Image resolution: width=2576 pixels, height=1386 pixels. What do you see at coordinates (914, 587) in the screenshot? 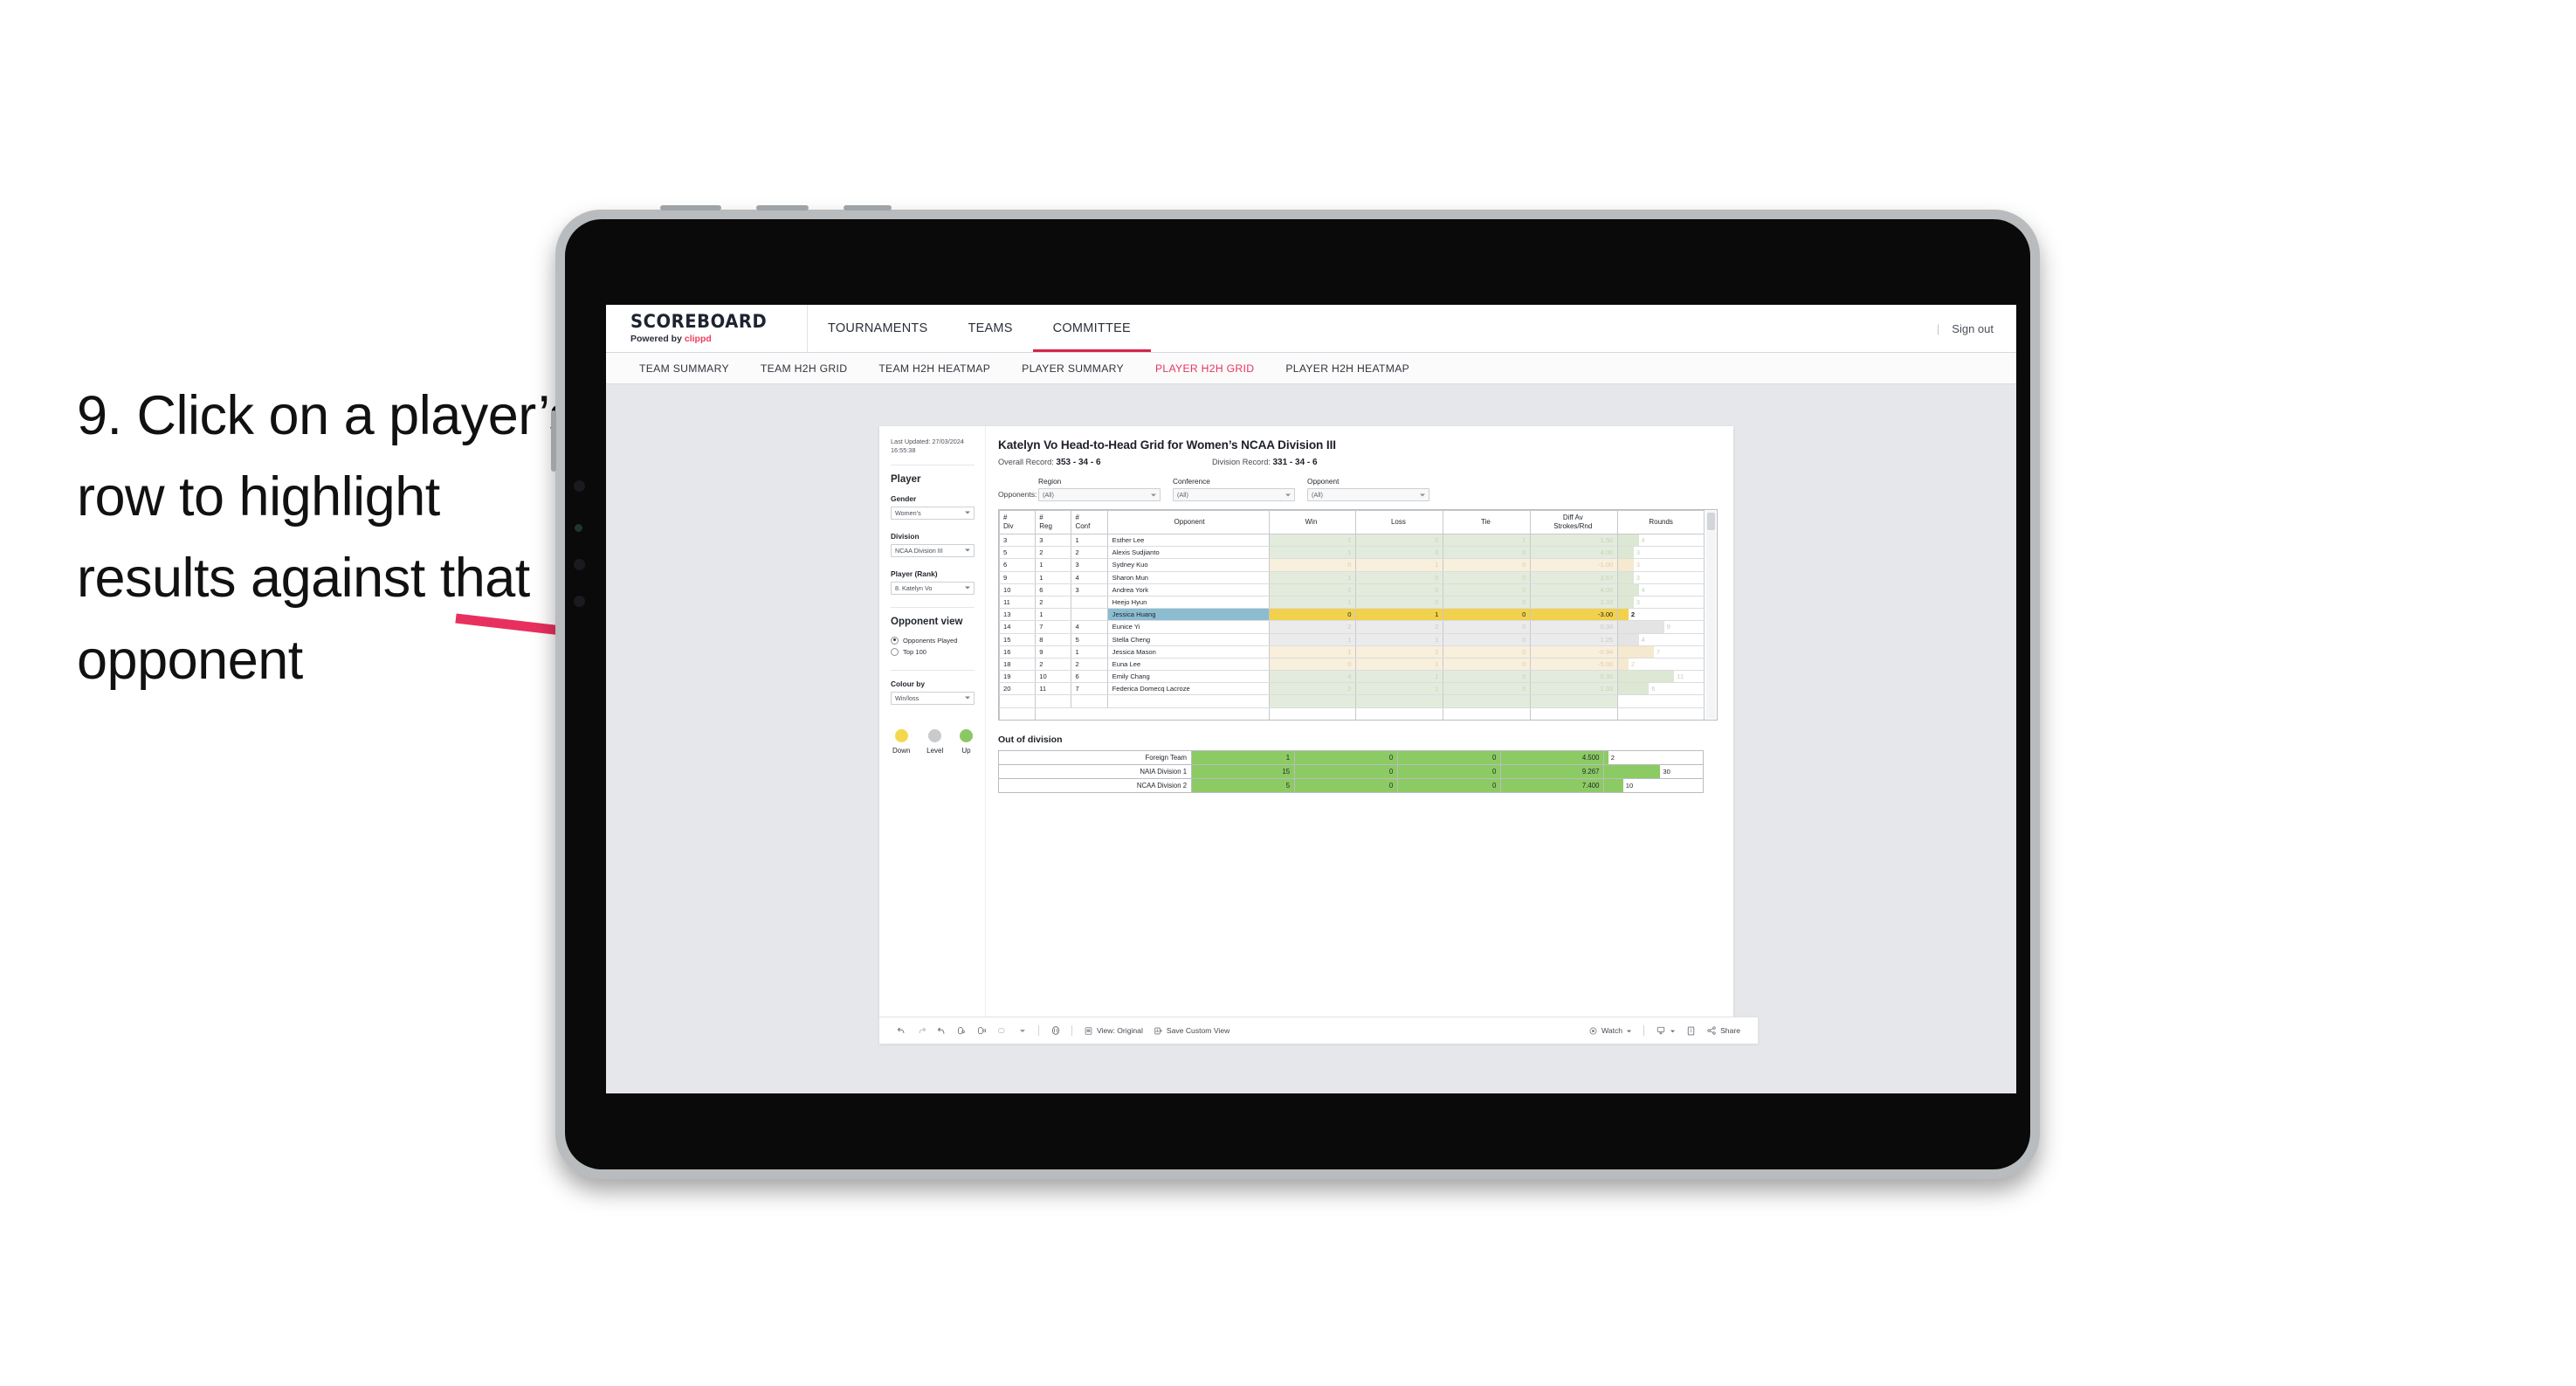
I see `player-rank-select-value: 8. Katelyn Vo` at bounding box center [914, 587].